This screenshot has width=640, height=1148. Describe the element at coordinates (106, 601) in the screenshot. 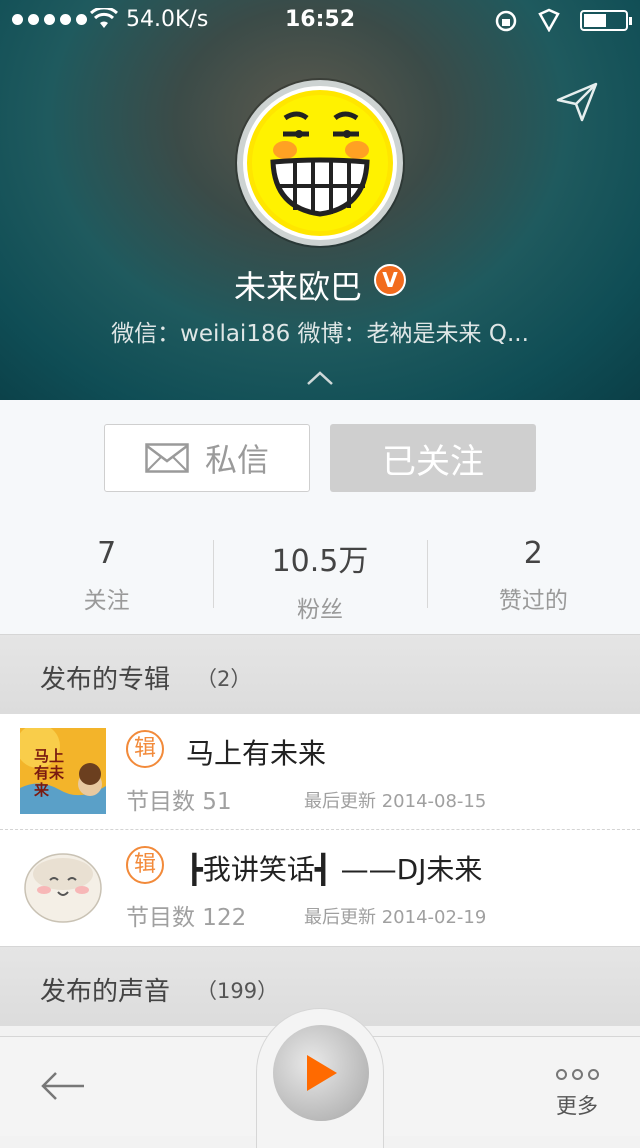

I see `stat-label: 关注` at that location.